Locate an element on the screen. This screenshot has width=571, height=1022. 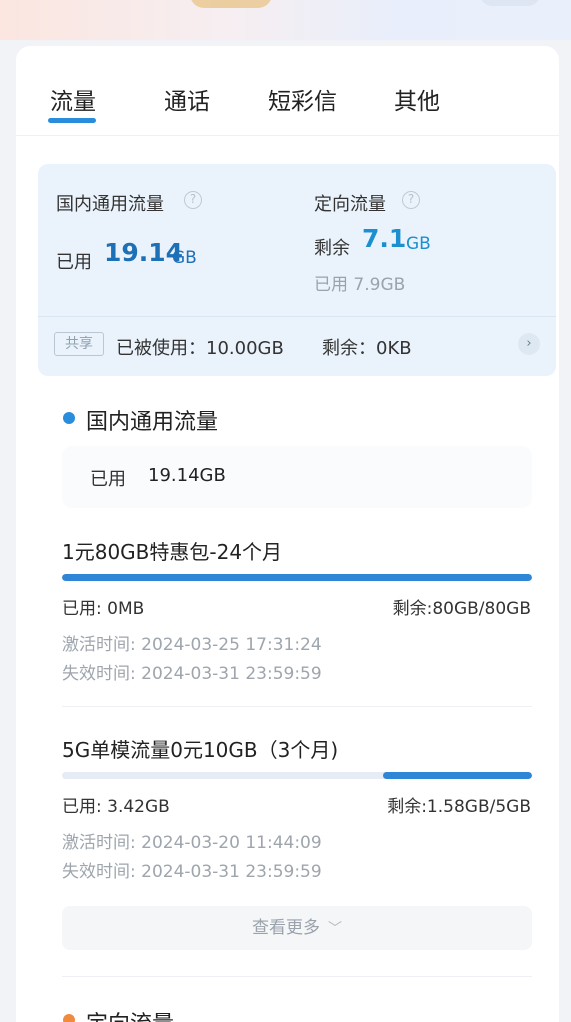
directed-used: 已用 7.9GB is located at coordinates (360, 285).